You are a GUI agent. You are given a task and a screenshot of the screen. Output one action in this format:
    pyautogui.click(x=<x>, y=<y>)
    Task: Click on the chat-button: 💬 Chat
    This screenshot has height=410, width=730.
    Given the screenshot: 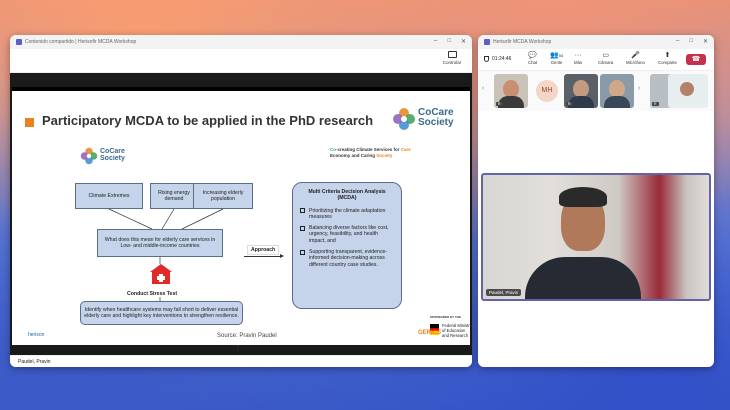 What is the action you would take?
    pyautogui.click(x=532, y=58)
    